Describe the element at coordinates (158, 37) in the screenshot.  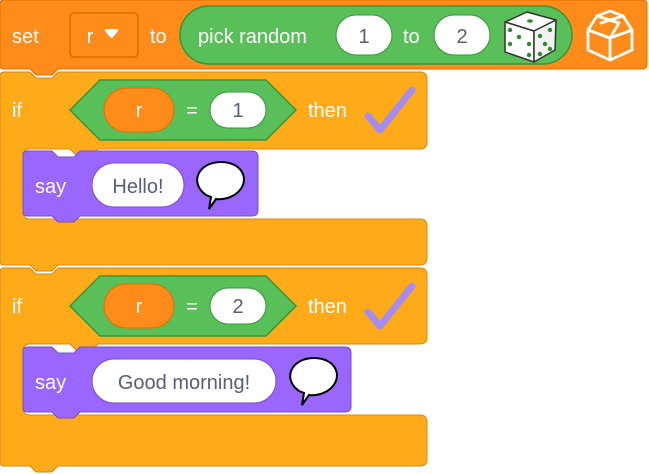
I see `to-keyword: to` at that location.